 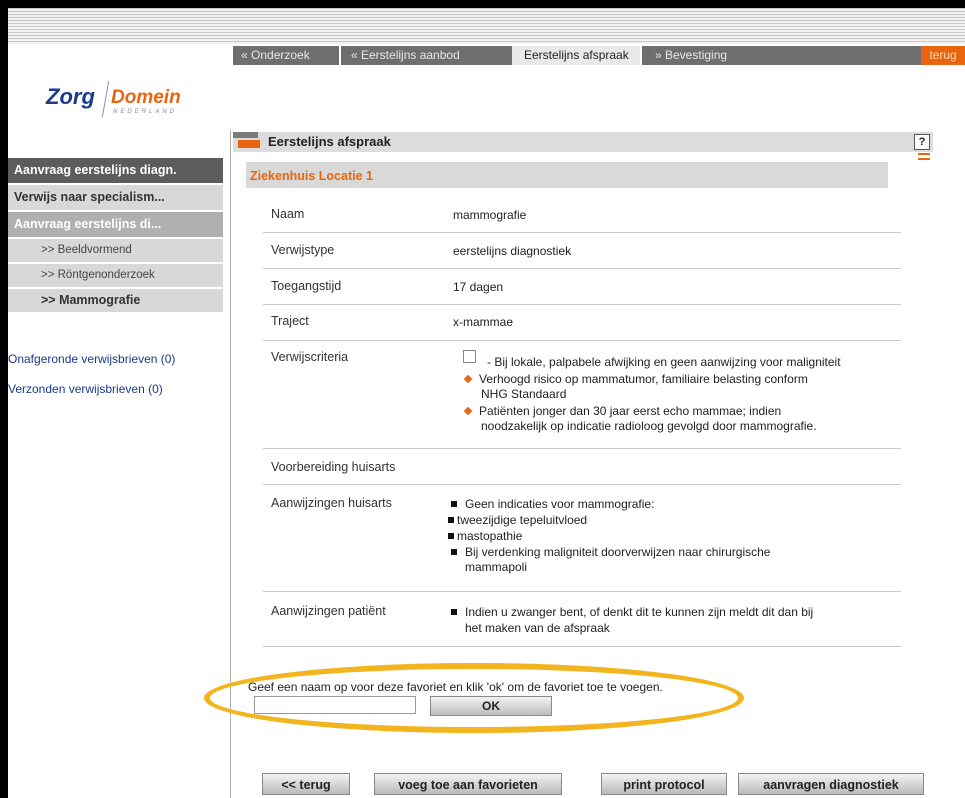 I want to click on detail-row-verwijstype: Verwijstype eerstelijns diagnostiek, so click(x=582, y=251).